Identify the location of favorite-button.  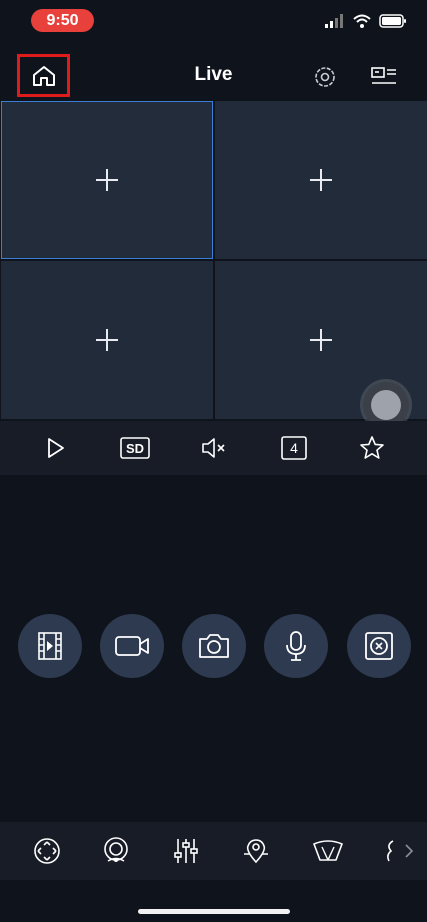
(372, 448).